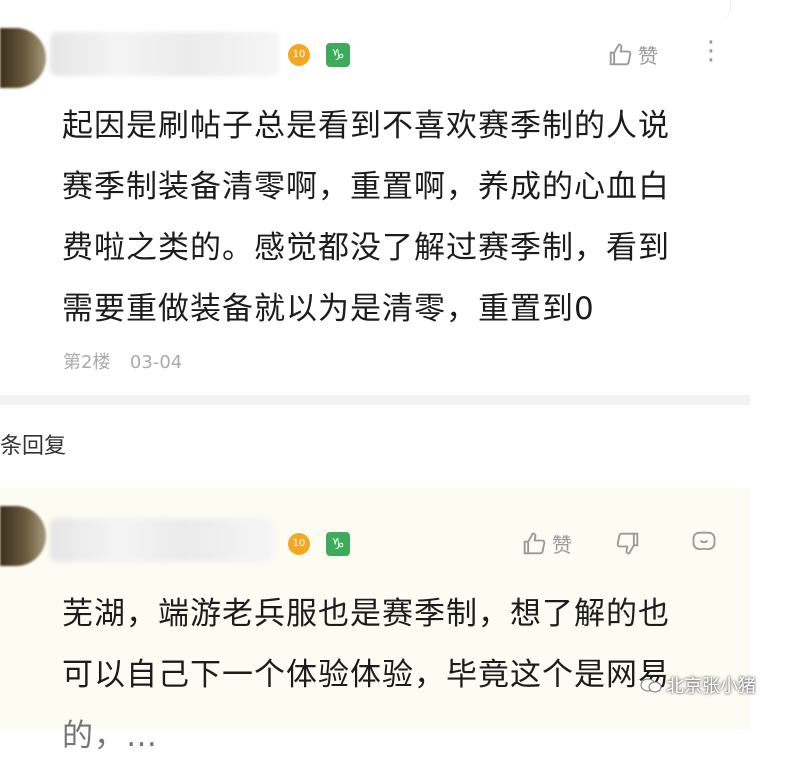 This screenshot has width=789, height=767. I want to click on watermark: 北京张小猪, so click(698, 685).